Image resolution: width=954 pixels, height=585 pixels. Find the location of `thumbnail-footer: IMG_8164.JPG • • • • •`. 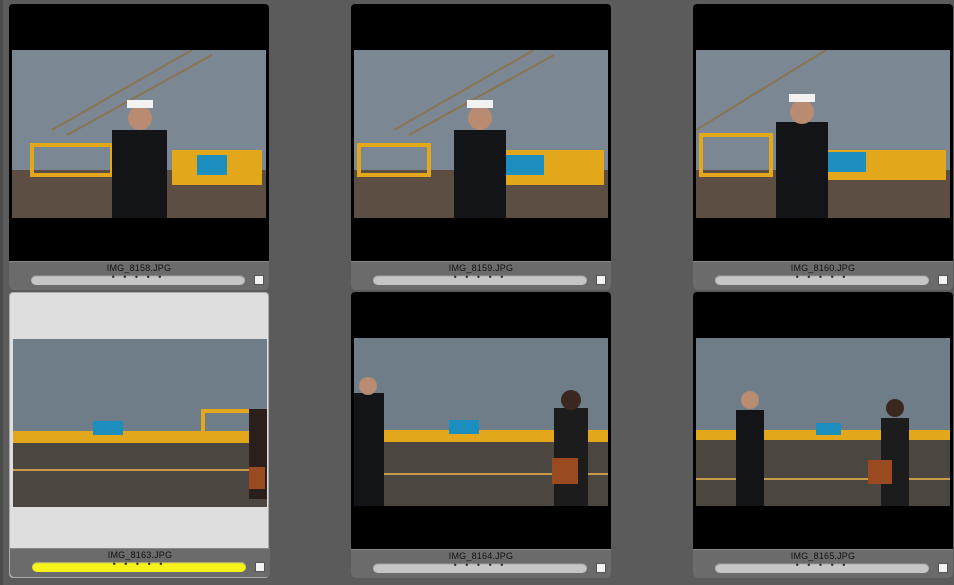

thumbnail-footer: IMG_8164.JPG • • • • • is located at coordinates (481, 563).